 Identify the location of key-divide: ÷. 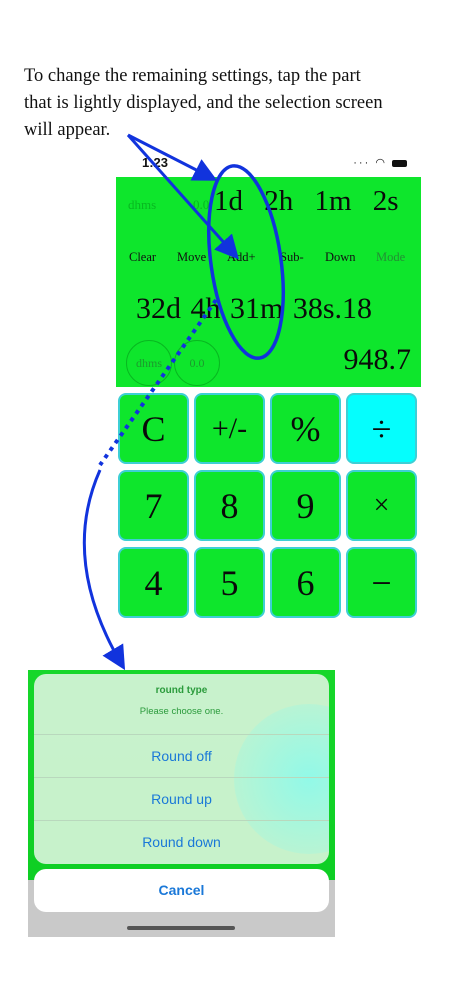
(381, 428).